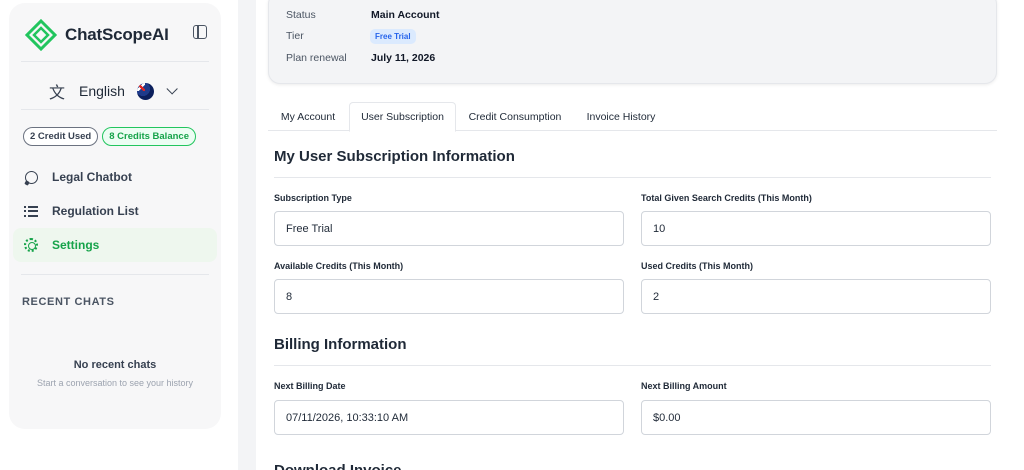 This screenshot has width=1024, height=470. Describe the element at coordinates (816, 228) in the screenshot. I see `total-credits-field: 10` at that location.